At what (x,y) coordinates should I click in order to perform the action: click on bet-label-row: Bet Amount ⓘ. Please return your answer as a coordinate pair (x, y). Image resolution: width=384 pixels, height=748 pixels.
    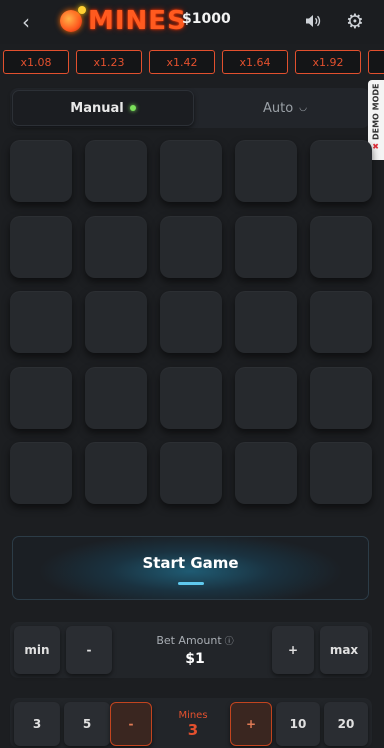
    Looking at the image, I should click on (194, 640).